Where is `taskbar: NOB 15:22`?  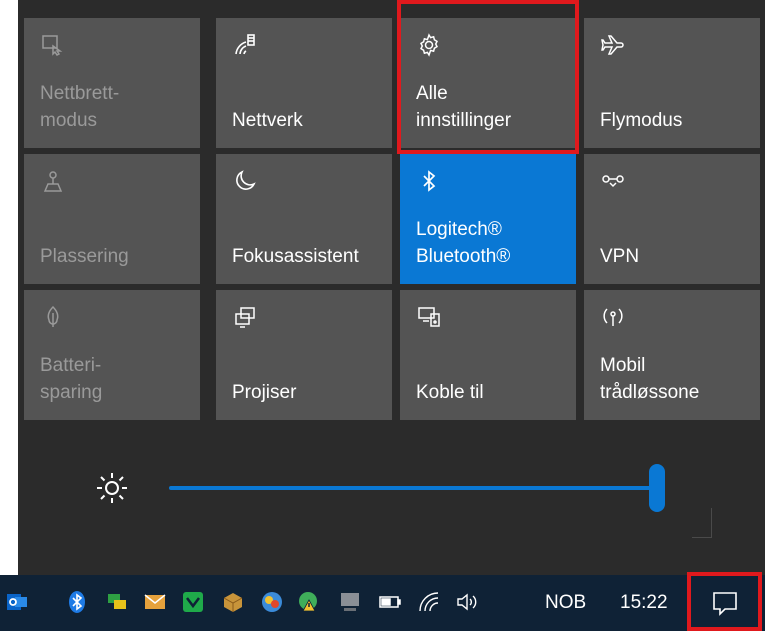 taskbar: NOB 15:22 is located at coordinates (382, 603).